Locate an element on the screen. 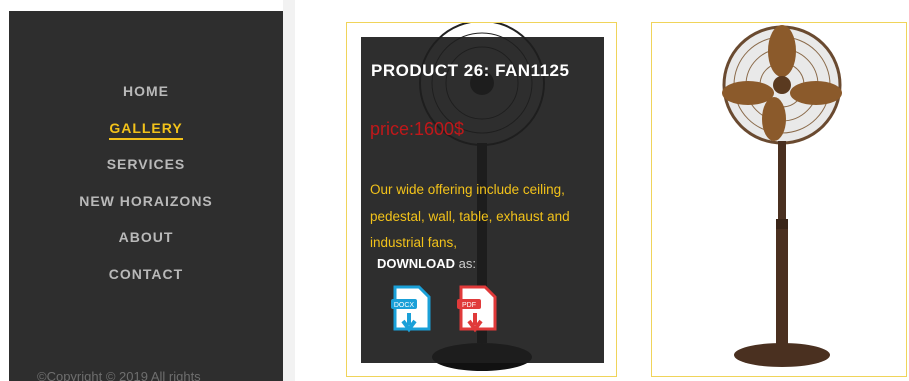 The width and height of the screenshot is (909, 381). nav-item-contact-label: CONTACT is located at coordinates (146, 273).